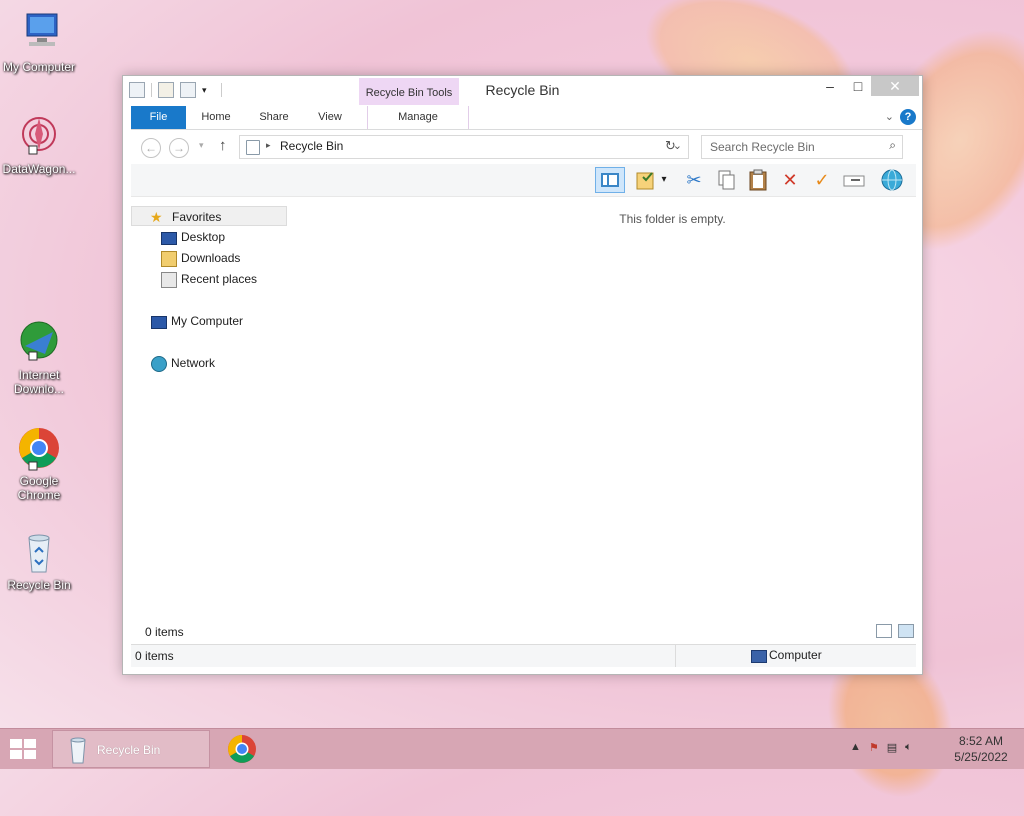 The width and height of the screenshot is (1024, 816). What do you see at coordinates (670, 146) in the screenshot?
I see `refresh-icon: ↻` at bounding box center [670, 146].